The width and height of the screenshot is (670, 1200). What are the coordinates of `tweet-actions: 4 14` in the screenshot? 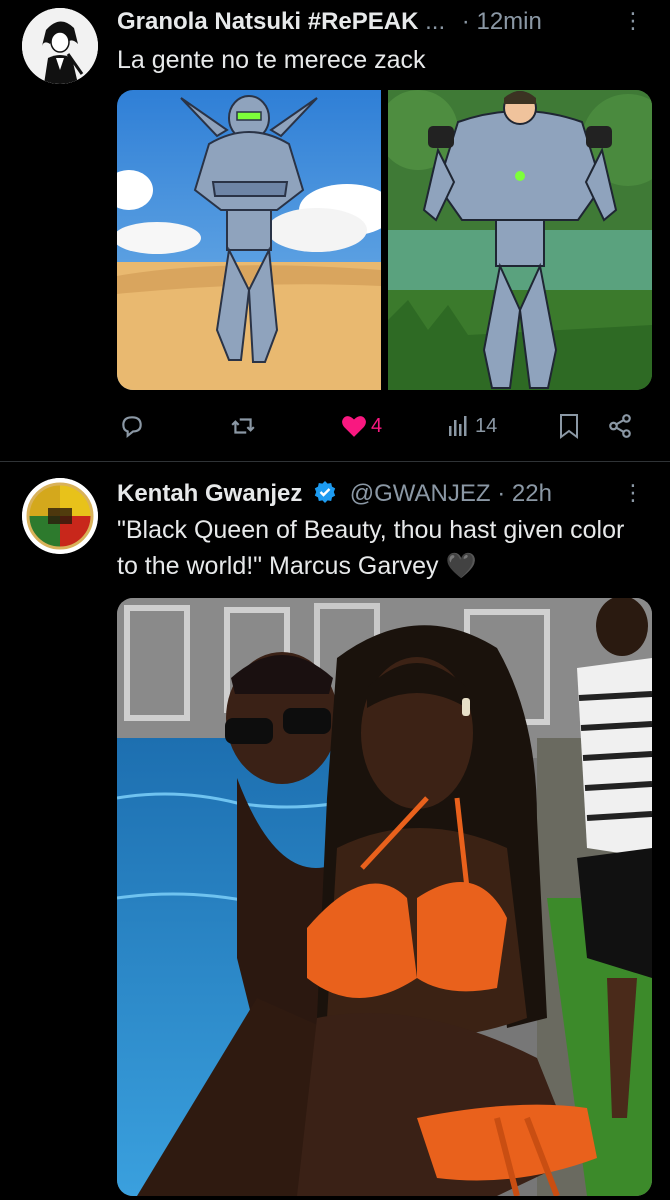 It's located at (378, 426).